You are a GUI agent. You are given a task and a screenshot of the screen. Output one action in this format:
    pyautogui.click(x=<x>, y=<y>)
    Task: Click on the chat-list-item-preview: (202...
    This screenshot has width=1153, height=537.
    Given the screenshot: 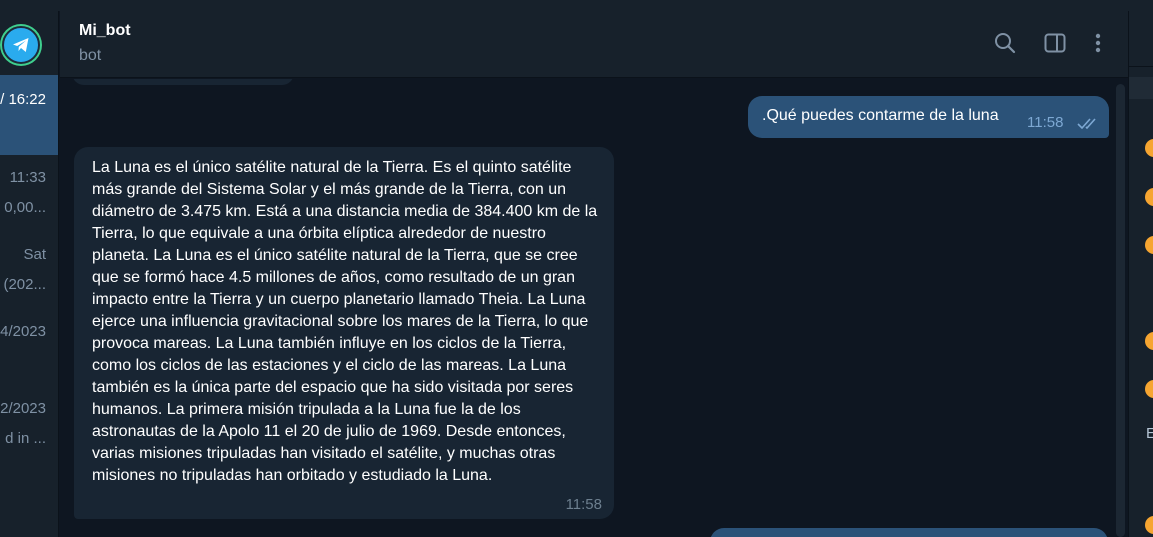 What is the action you would take?
    pyautogui.click(x=24, y=284)
    